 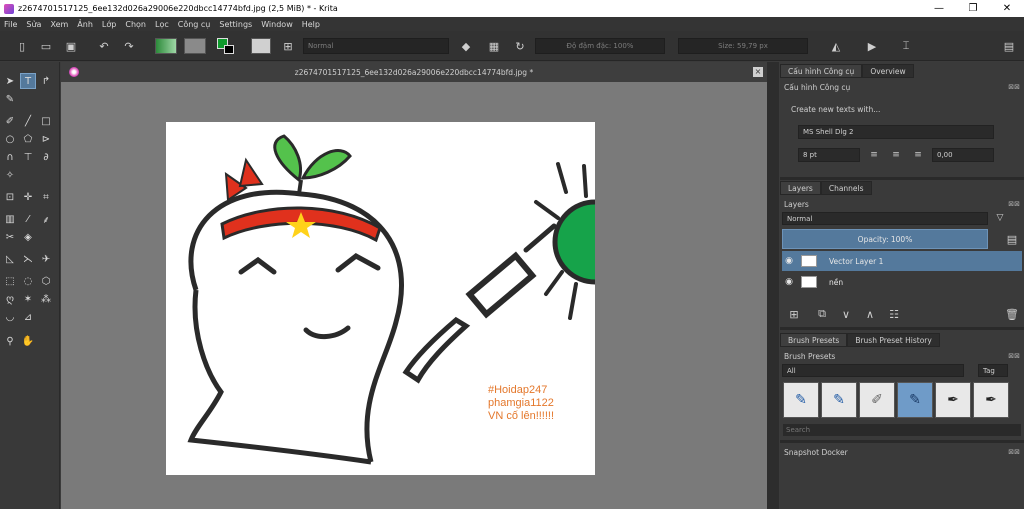 What do you see at coordinates (939, 8) in the screenshot?
I see `minimize-button: —` at bounding box center [939, 8].